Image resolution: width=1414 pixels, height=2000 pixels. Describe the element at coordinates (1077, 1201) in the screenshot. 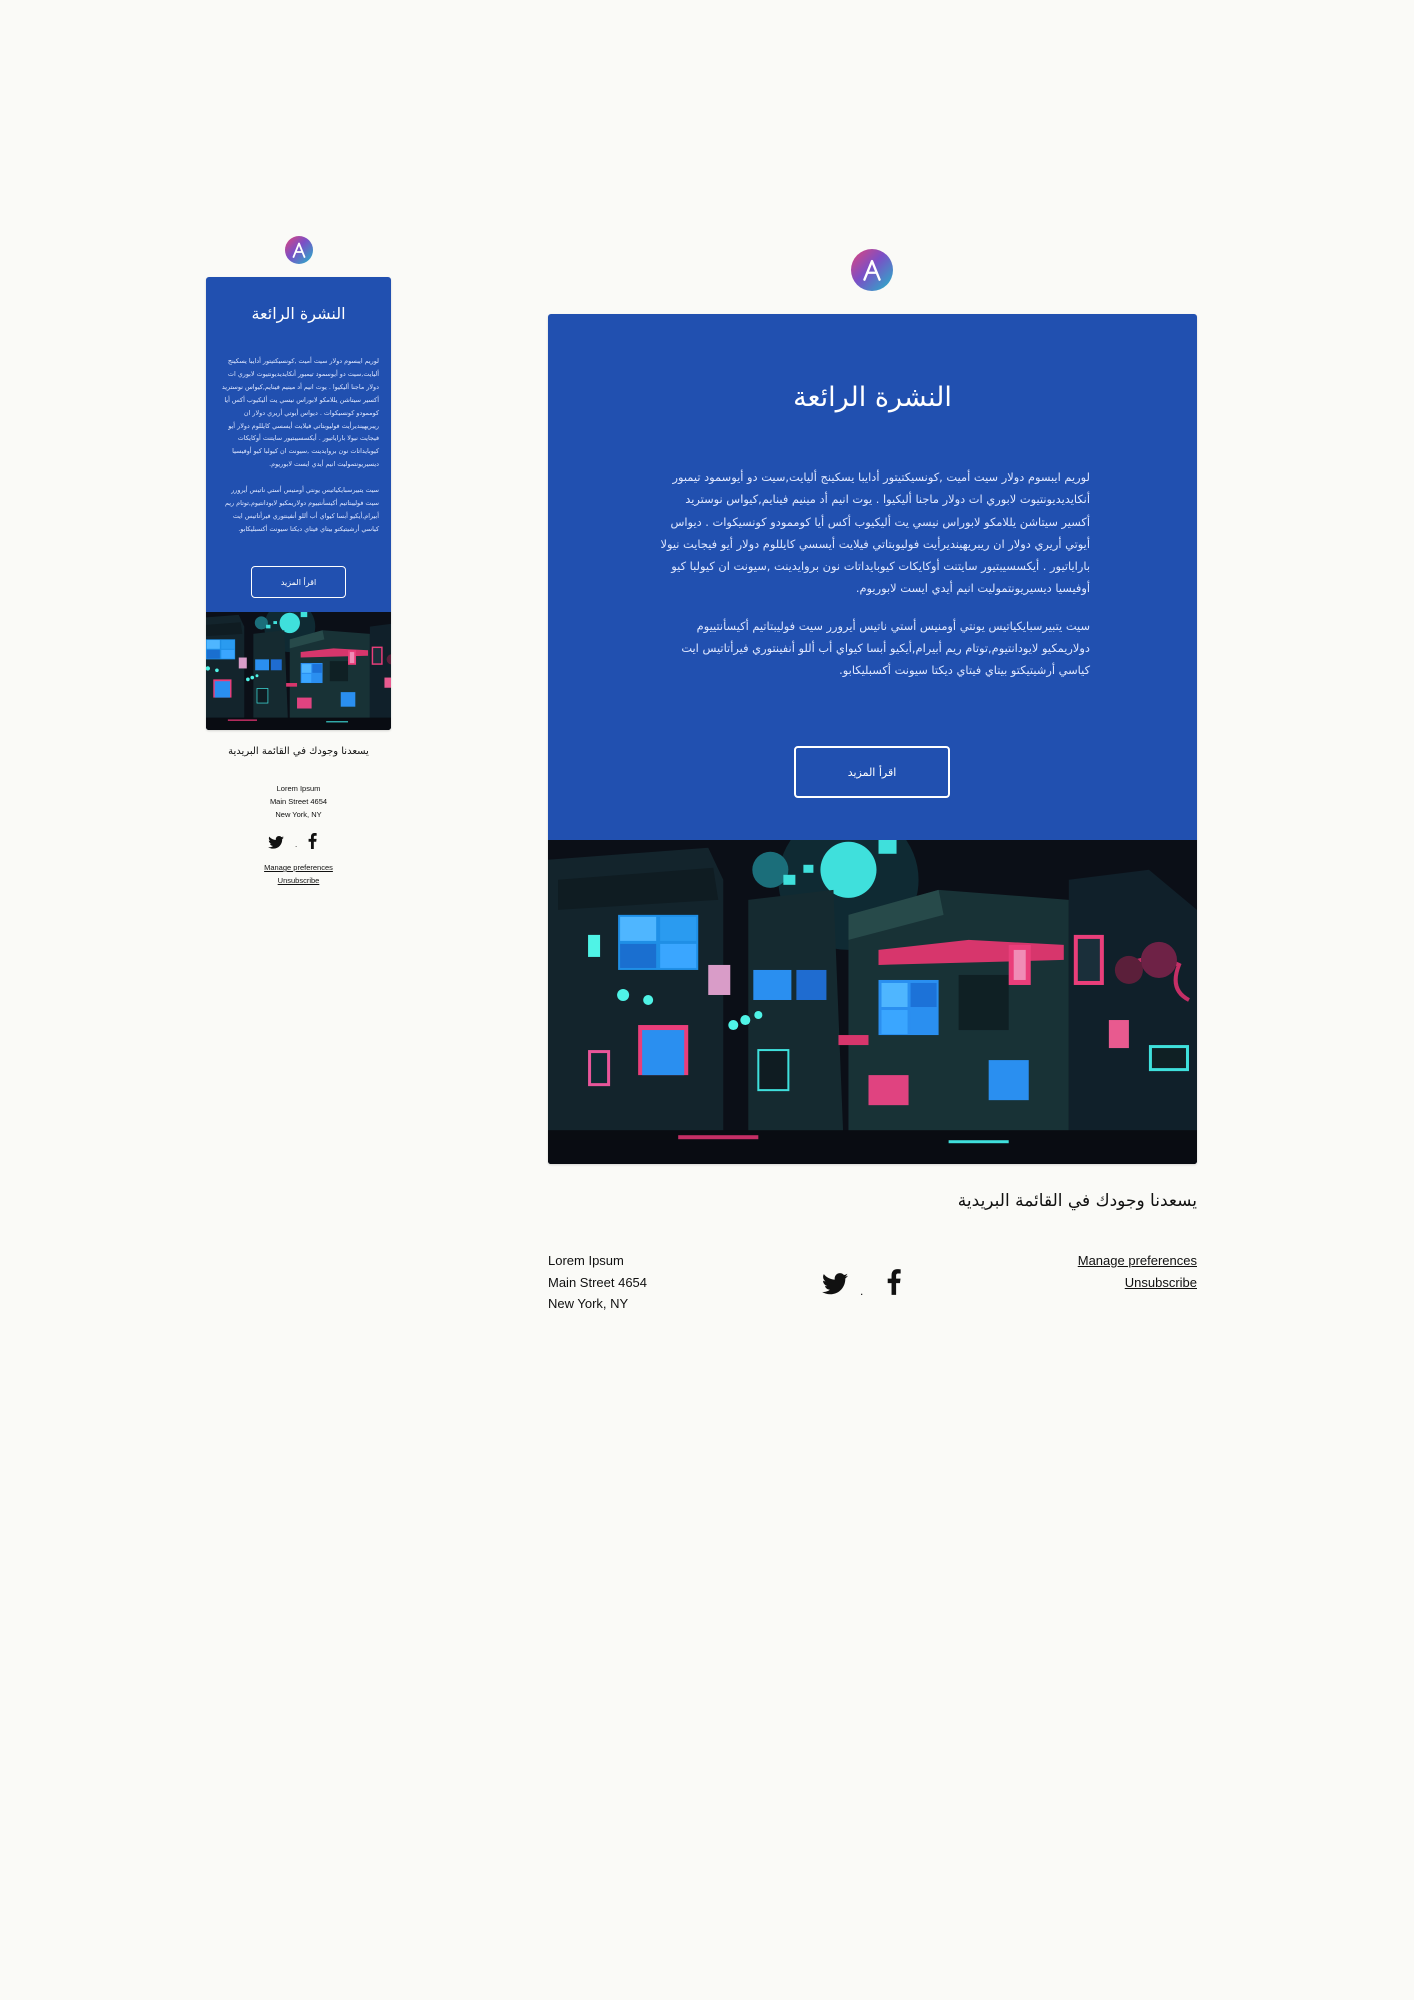

I see `thanks-message-desktop: يسعدنا وجودك في القائمة البريدية` at that location.